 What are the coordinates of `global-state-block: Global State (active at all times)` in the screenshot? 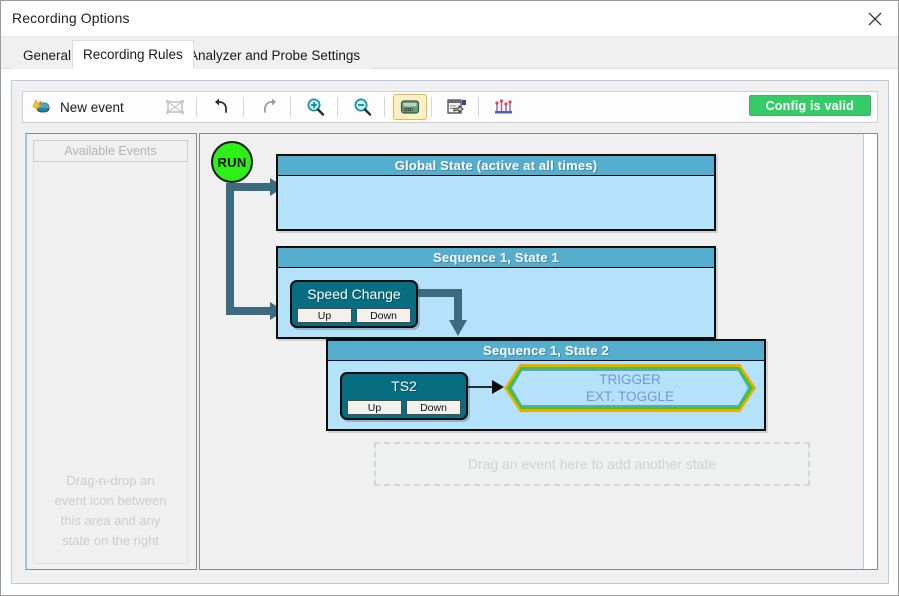 It's located at (496, 192).